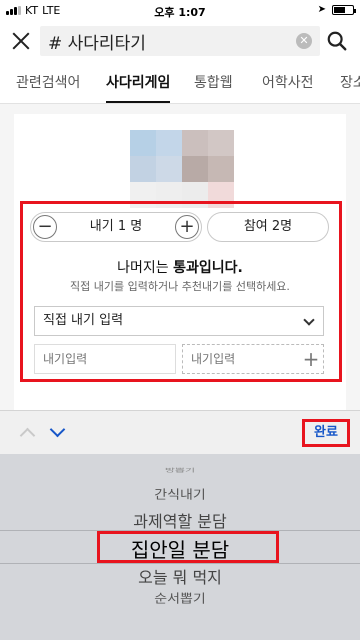 This screenshot has height=640, width=360. Describe the element at coordinates (168, 41) in the screenshot. I see `search-input` at that location.